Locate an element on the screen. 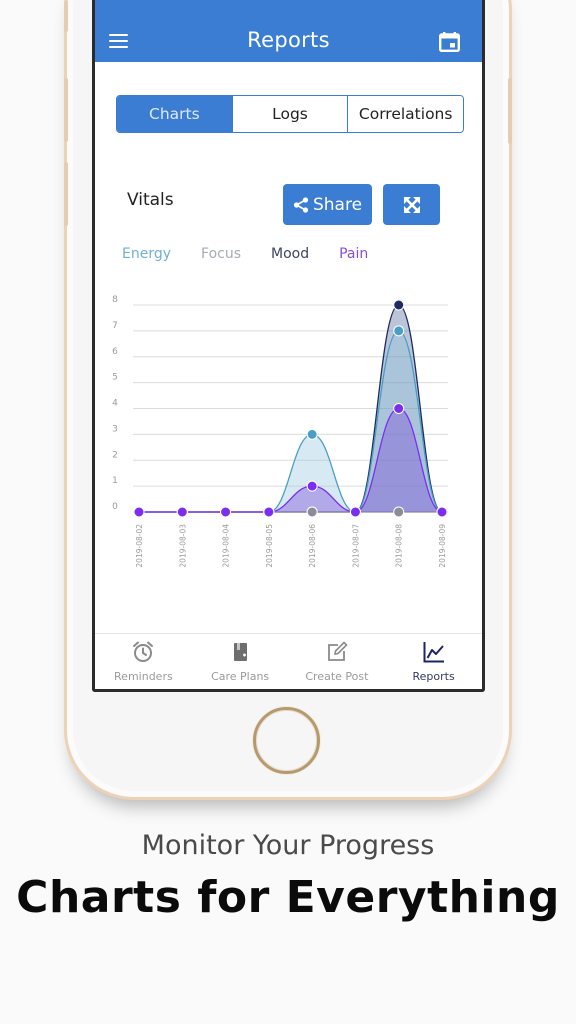 This screenshot has width=576, height=1024. fullscreen-button is located at coordinates (411, 204).